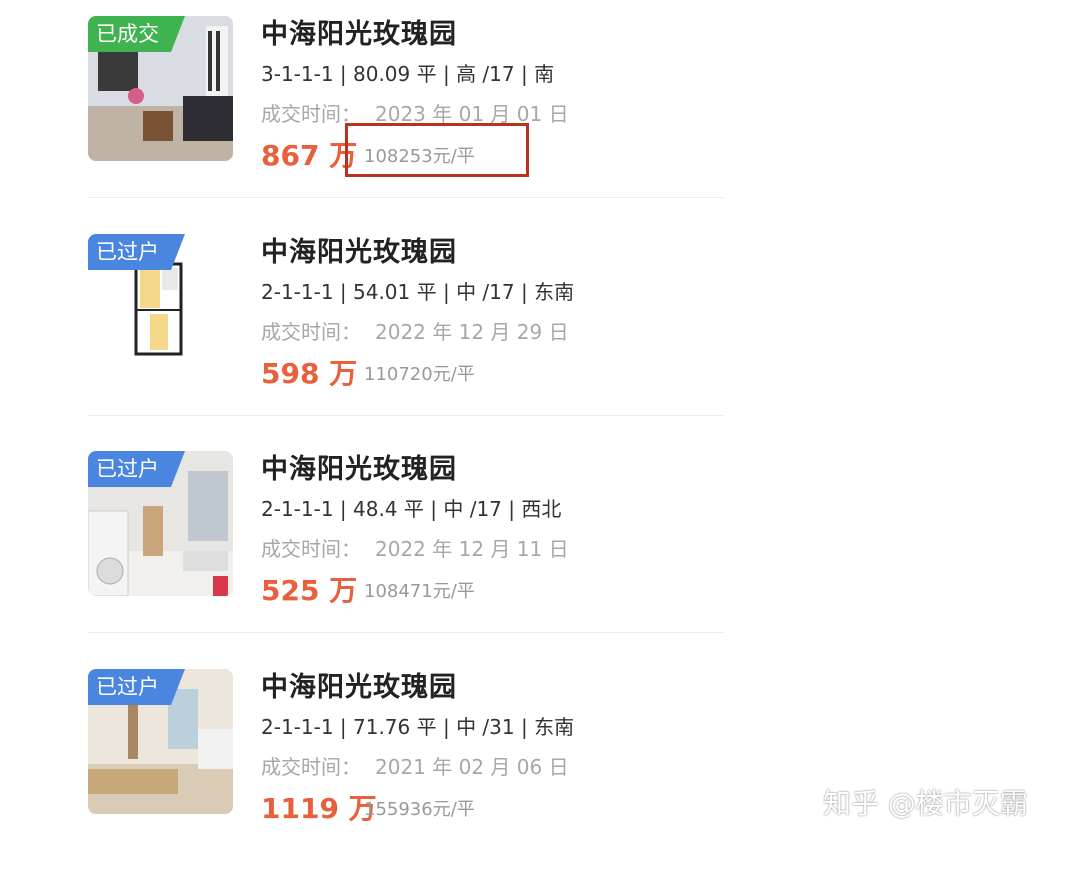 The image size is (1080, 869). Describe the element at coordinates (411, 509) in the screenshot. I see `listing-specs: 2-1-1-1 | 48.4 平 | 中 /17 | 西北` at that location.